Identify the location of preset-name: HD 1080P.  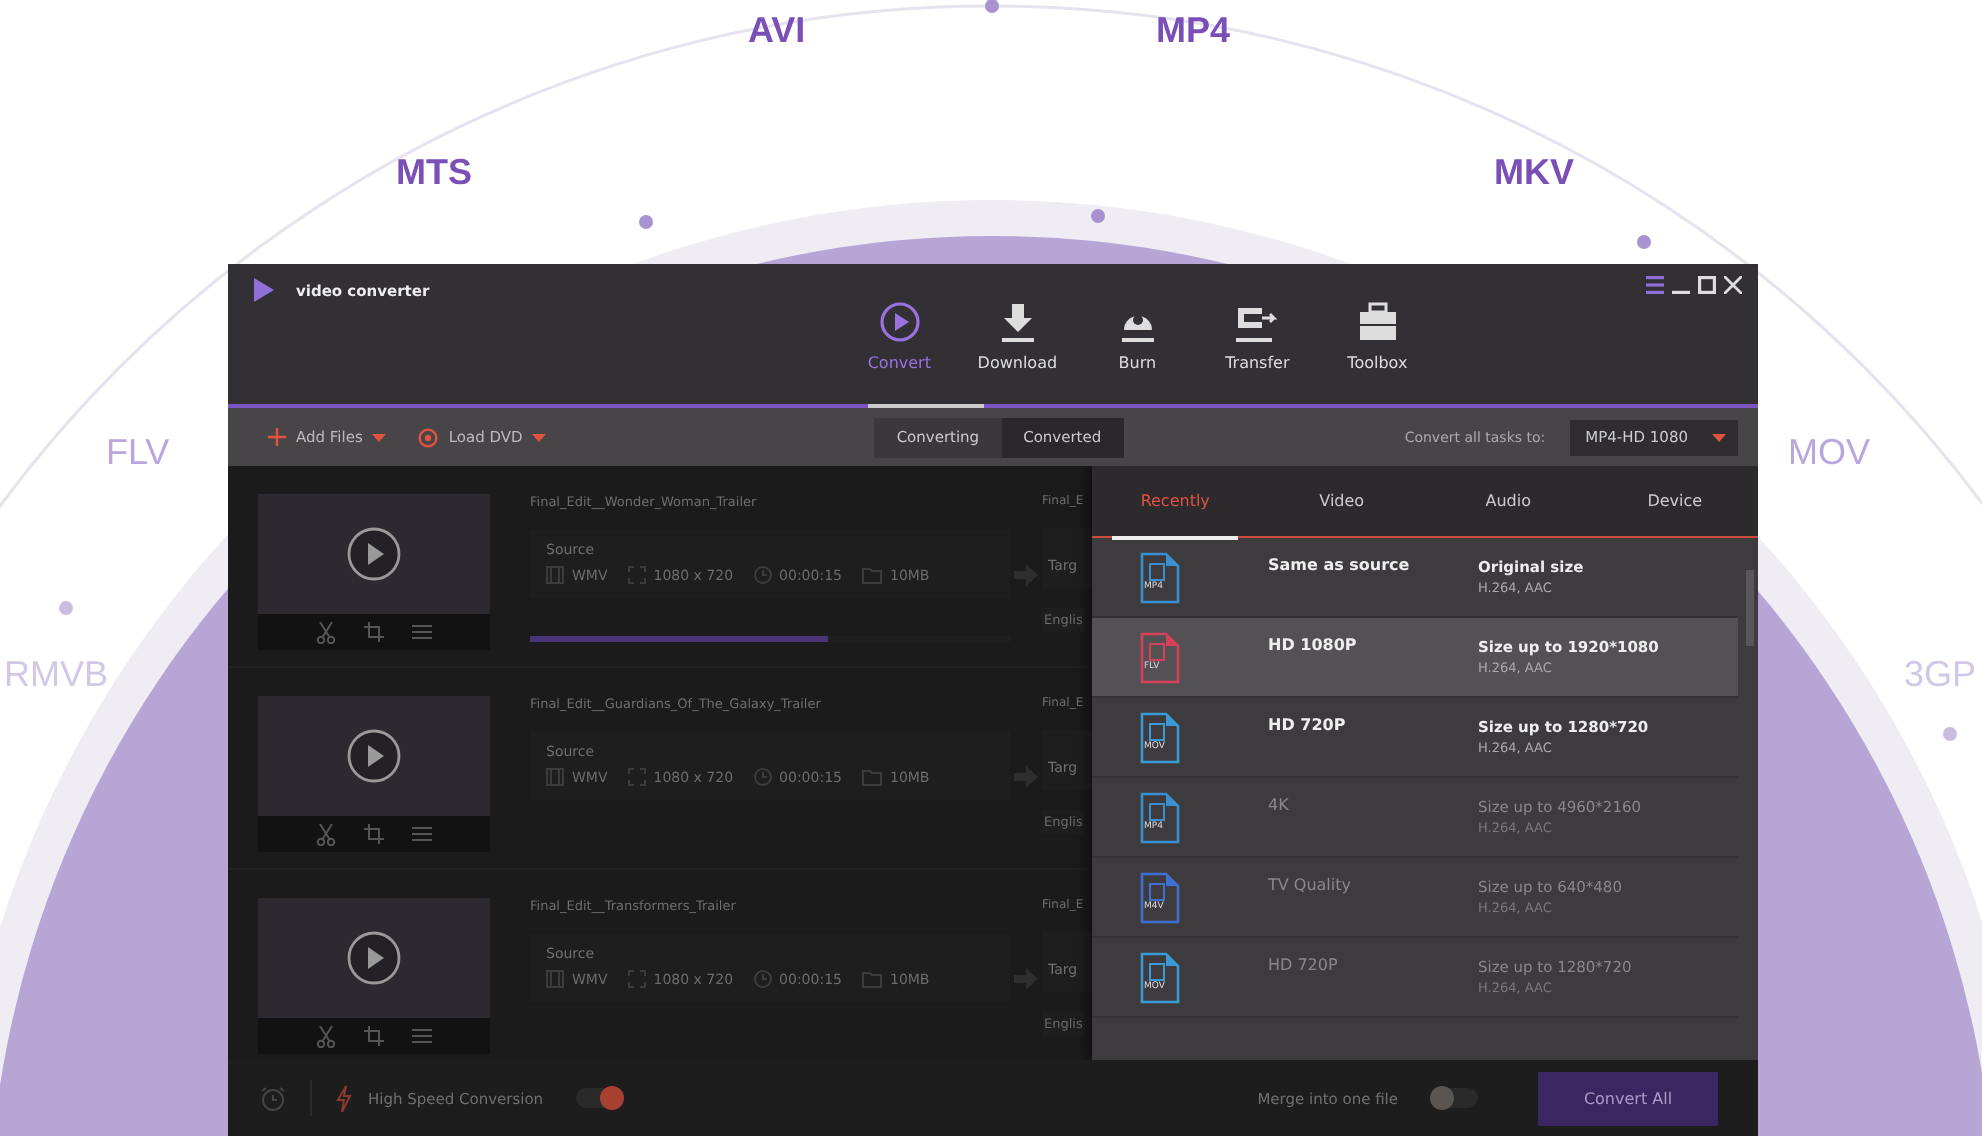
(1313, 644).